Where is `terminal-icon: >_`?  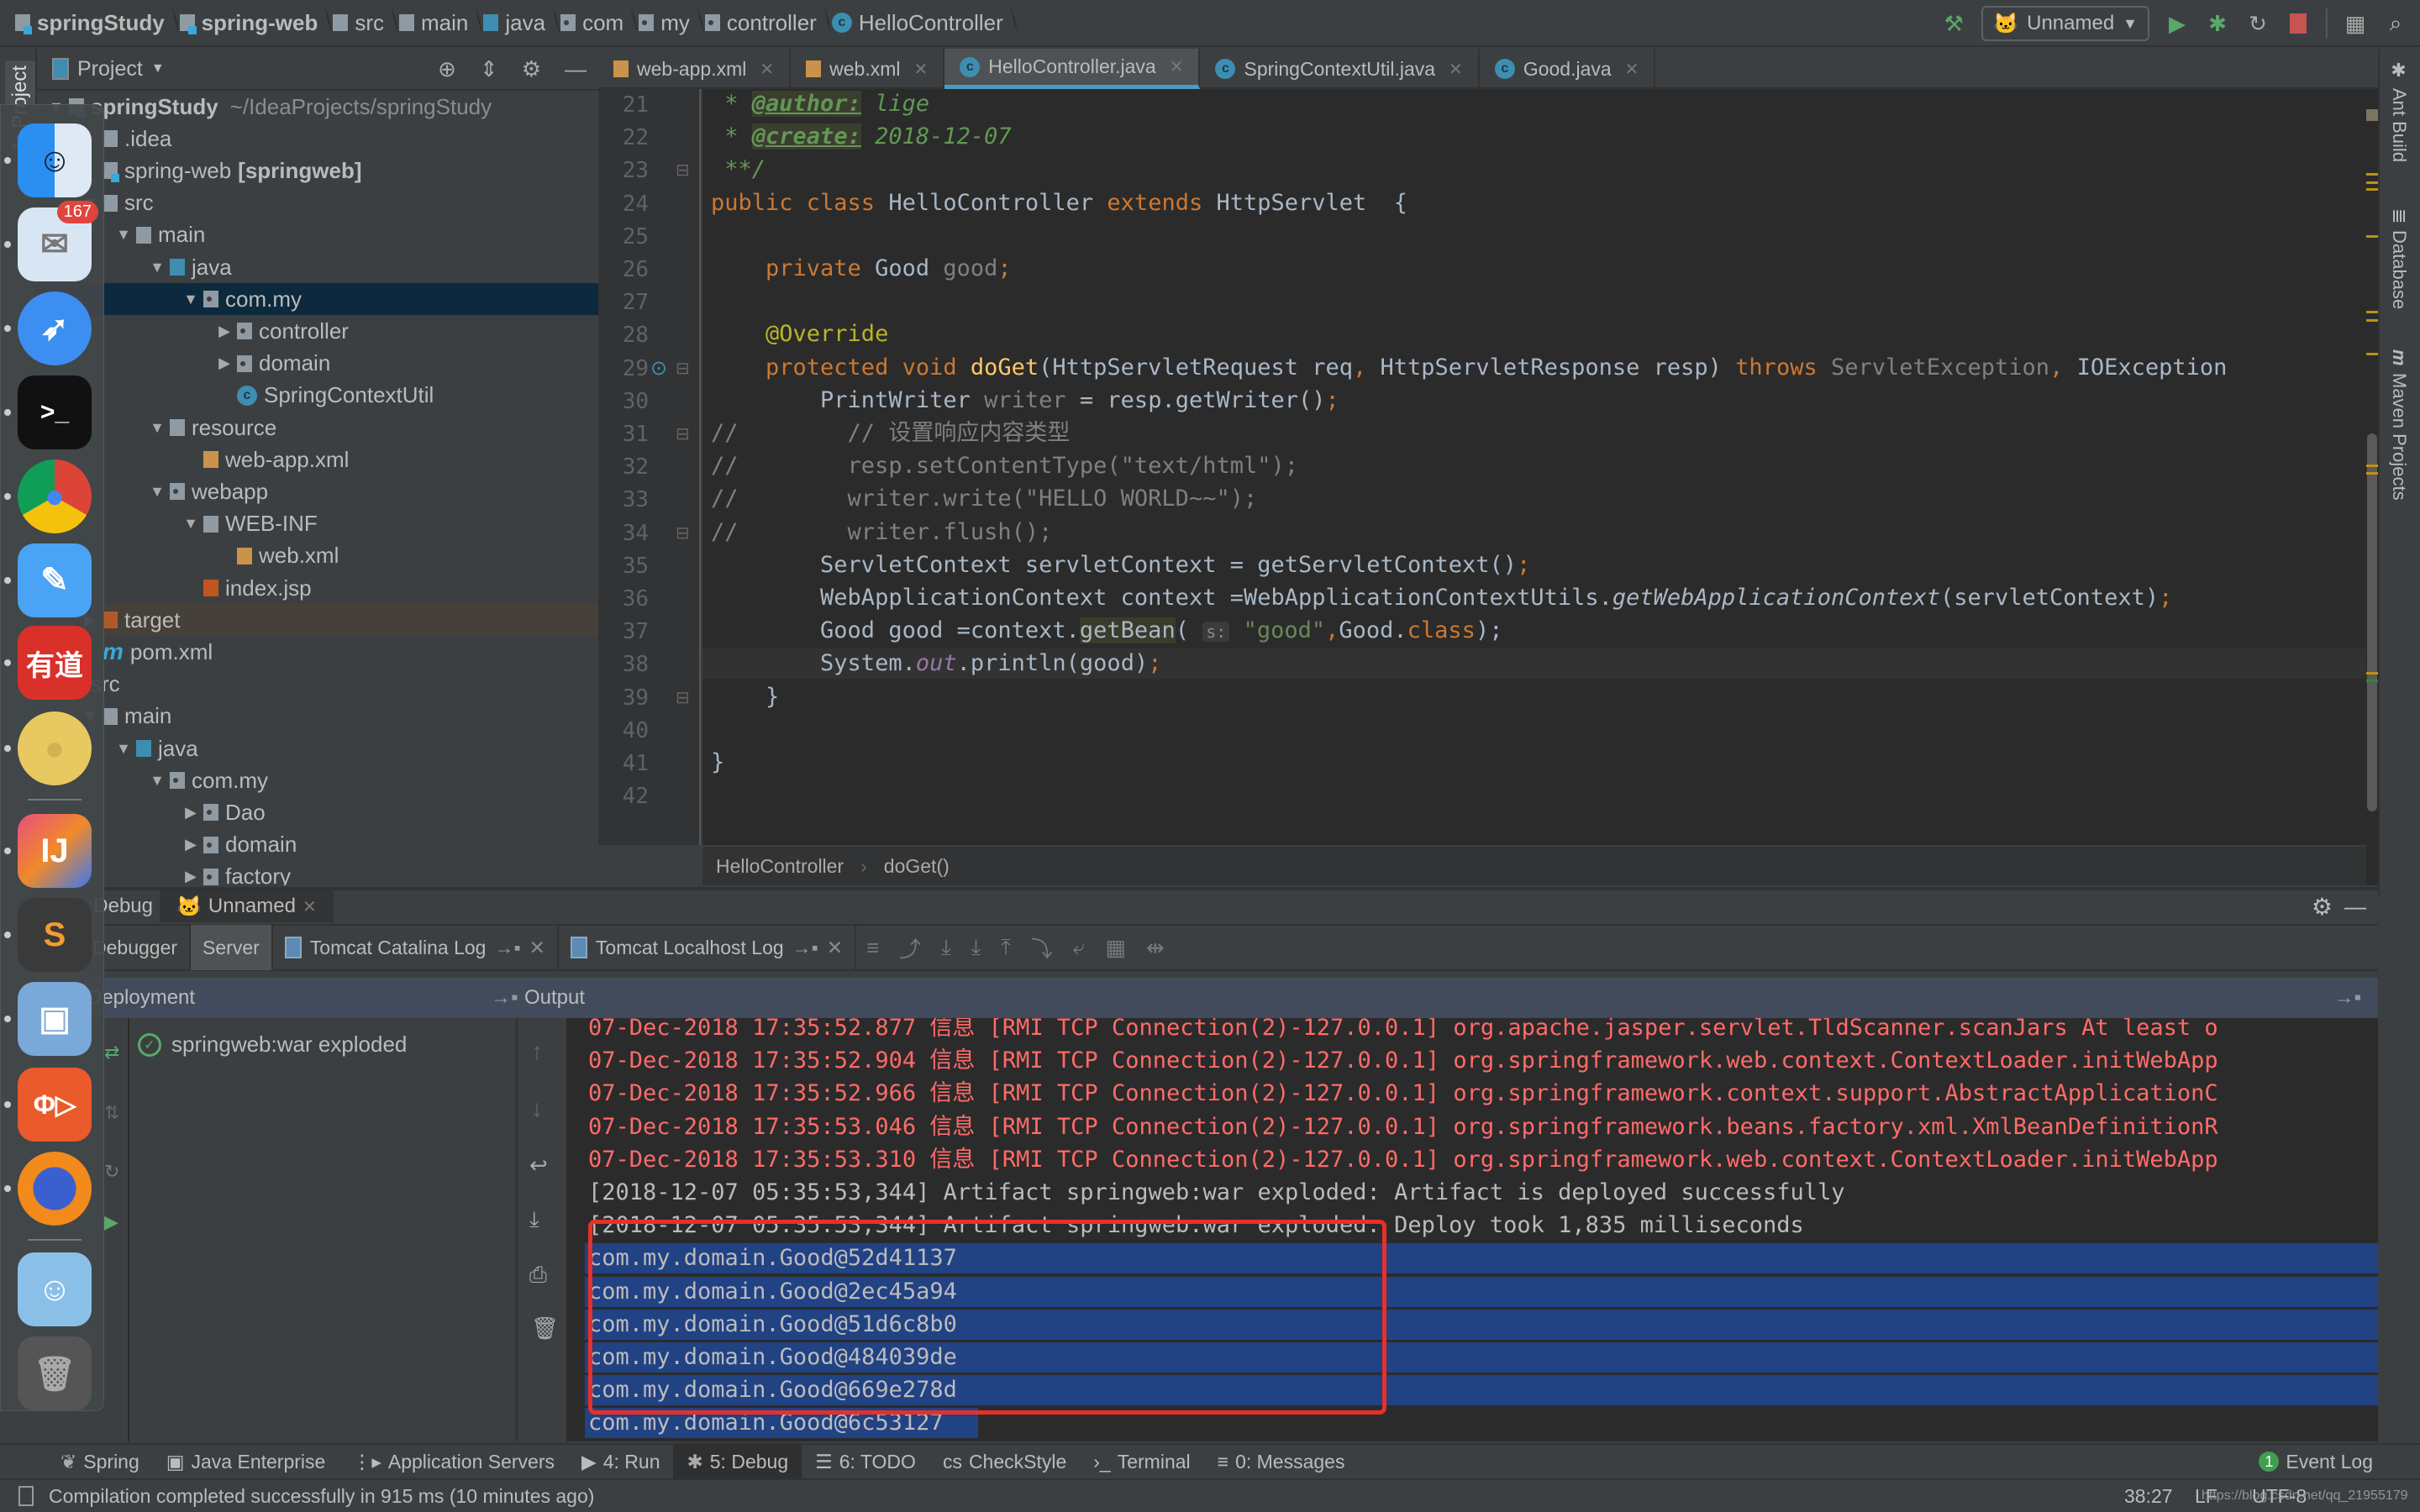
terminal-icon: >_ is located at coordinates (55, 412).